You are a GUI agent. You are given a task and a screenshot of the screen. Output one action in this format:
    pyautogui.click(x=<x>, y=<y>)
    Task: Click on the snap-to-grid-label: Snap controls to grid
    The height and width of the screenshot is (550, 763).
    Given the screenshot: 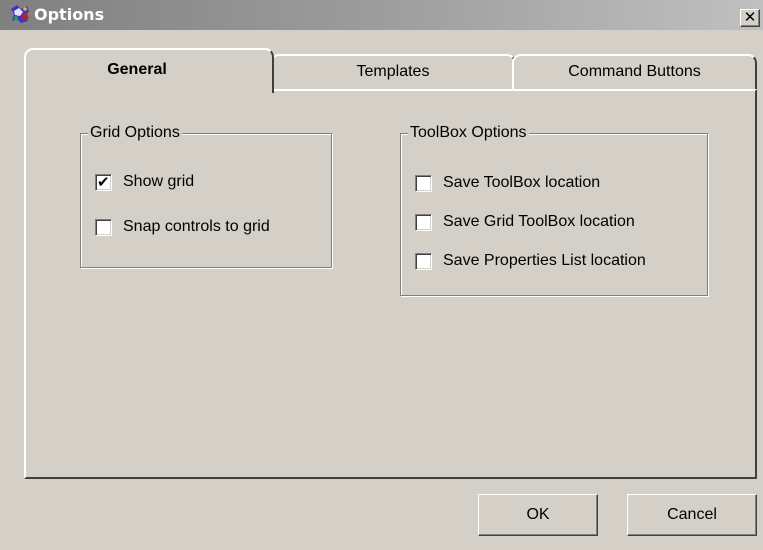 What is the action you would take?
    pyautogui.click(x=196, y=227)
    